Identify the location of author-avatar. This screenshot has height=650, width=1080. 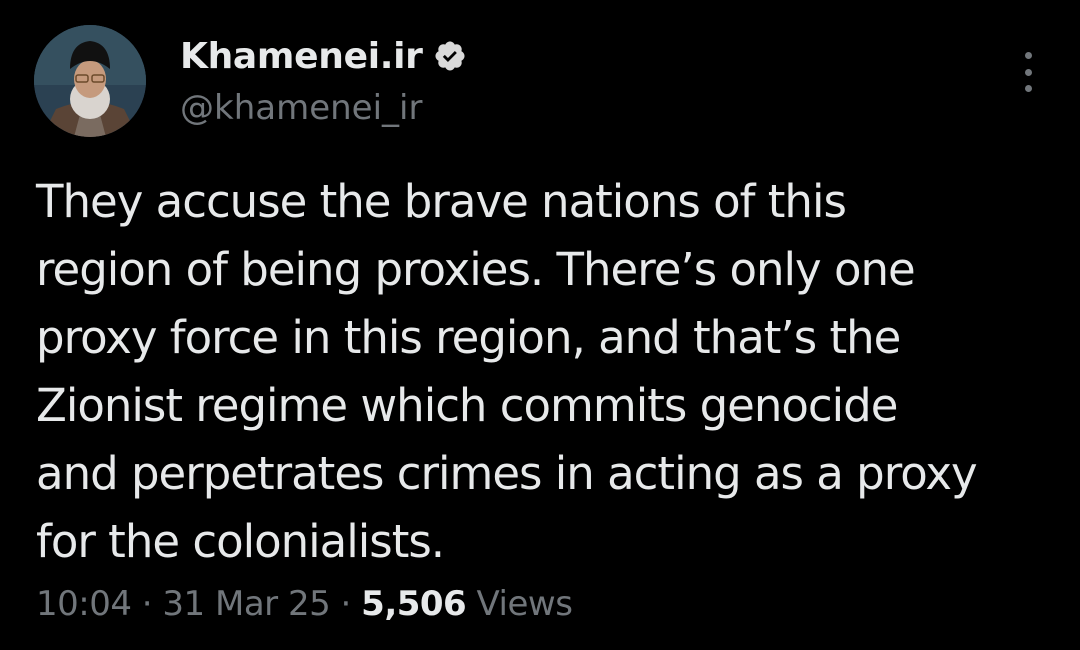
(90, 81).